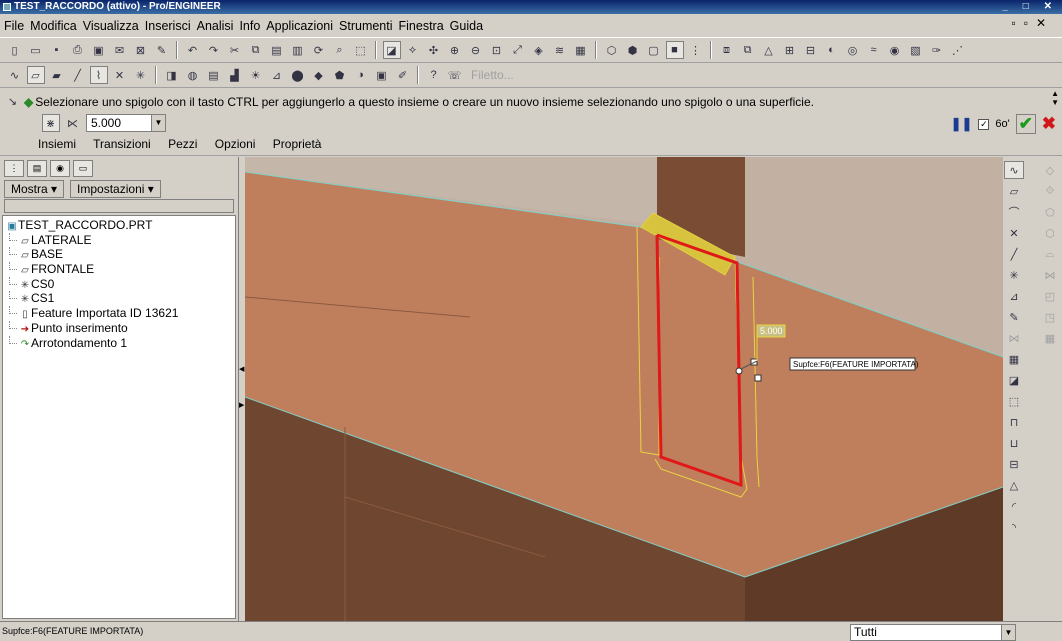  What do you see at coordinates (241, 369) in the screenshot?
I see `collapse-arrow-icon: ◀` at bounding box center [241, 369].